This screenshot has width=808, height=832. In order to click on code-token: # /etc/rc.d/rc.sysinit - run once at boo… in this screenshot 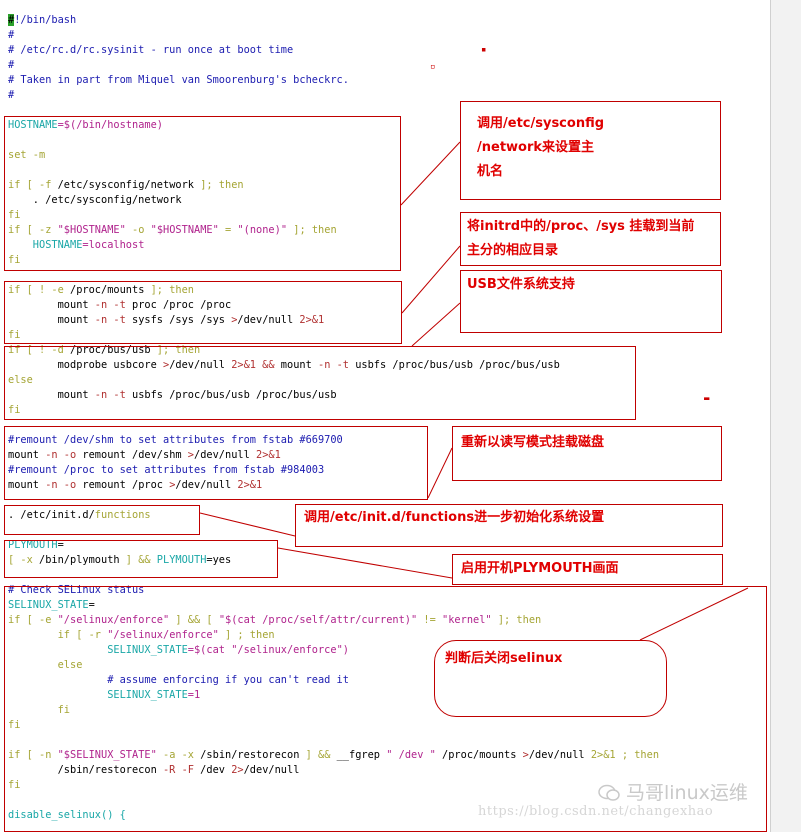, I will do `click(151, 50)`.